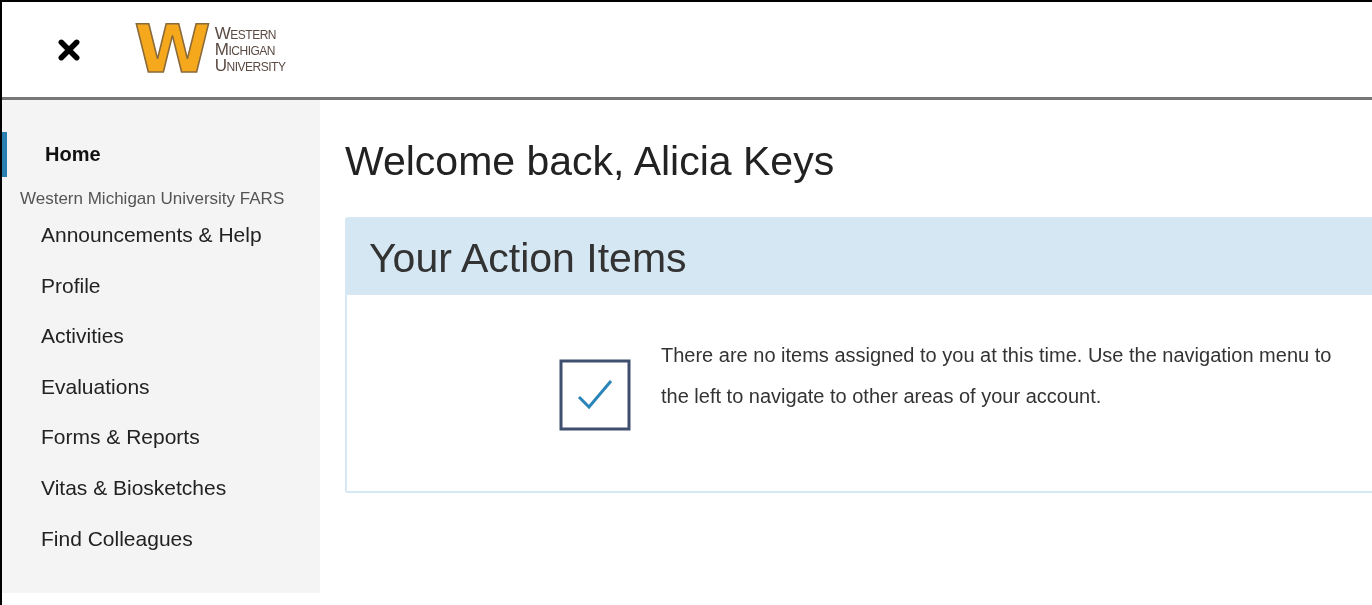 The image size is (1372, 605). What do you see at coordinates (595, 395) in the screenshot?
I see `checkbox-icon` at bounding box center [595, 395].